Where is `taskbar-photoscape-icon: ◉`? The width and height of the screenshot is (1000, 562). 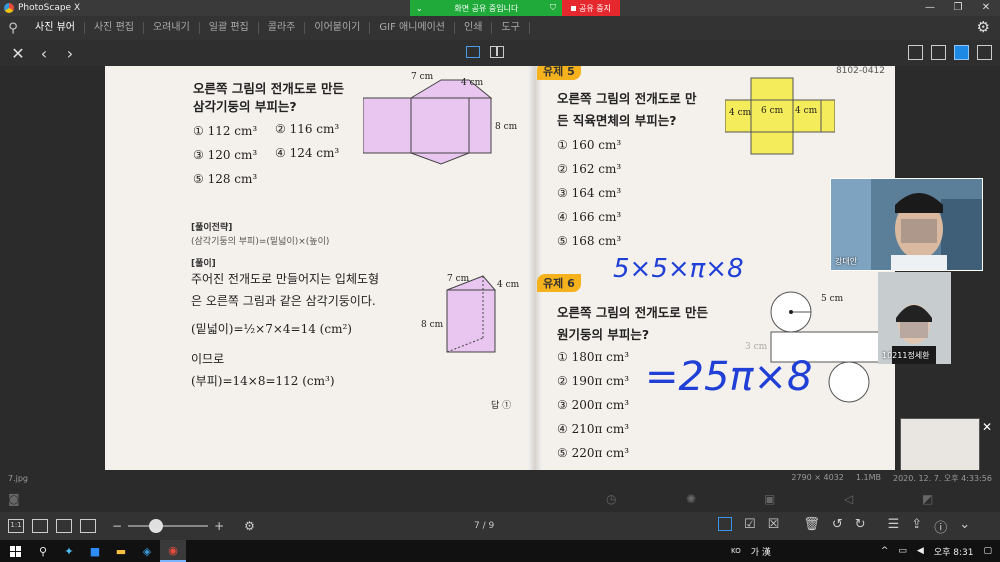
taskbar-photoscape-icon: ◉ is located at coordinates (173, 551).